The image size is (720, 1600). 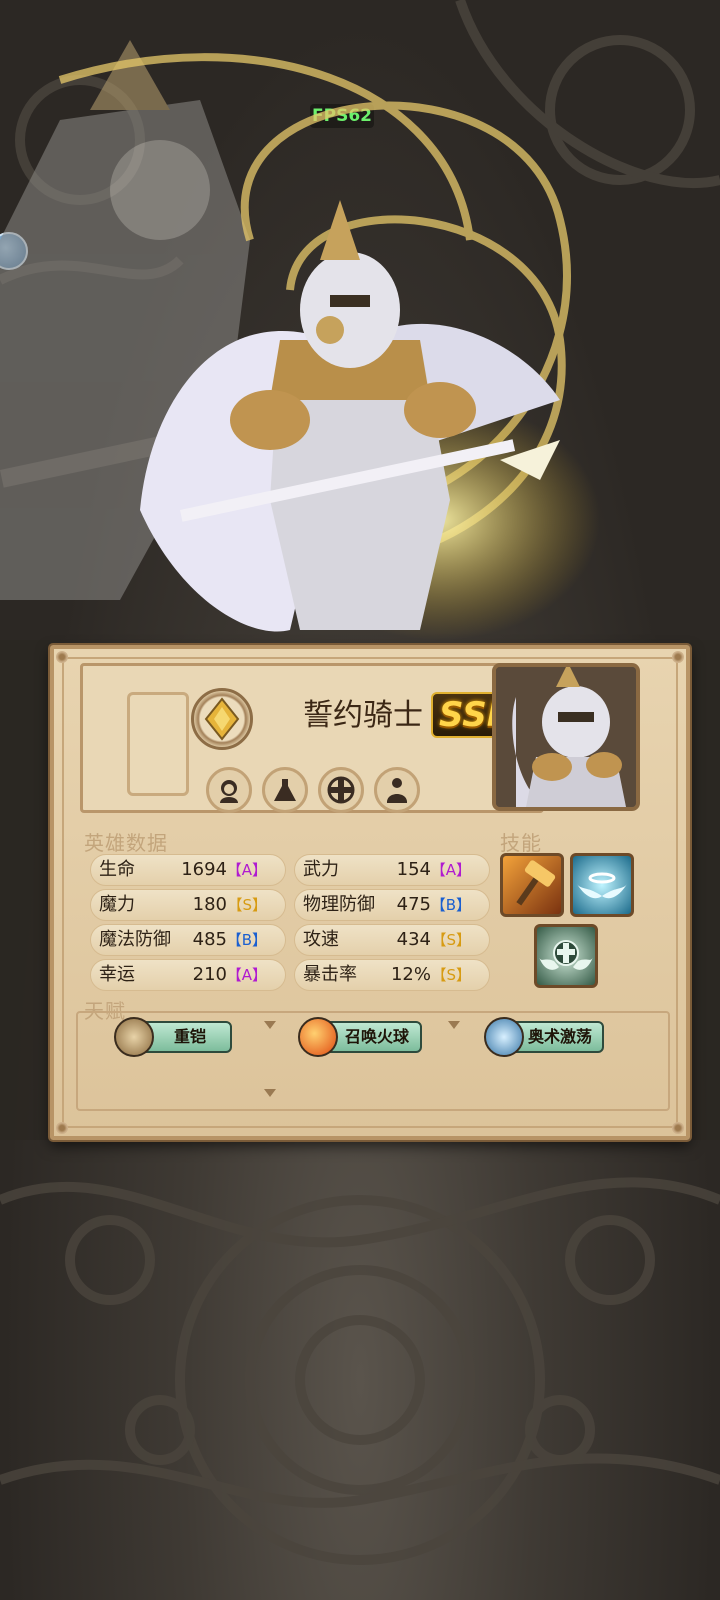 I want to click on stat-name: 攻速, so click(x=321, y=939).